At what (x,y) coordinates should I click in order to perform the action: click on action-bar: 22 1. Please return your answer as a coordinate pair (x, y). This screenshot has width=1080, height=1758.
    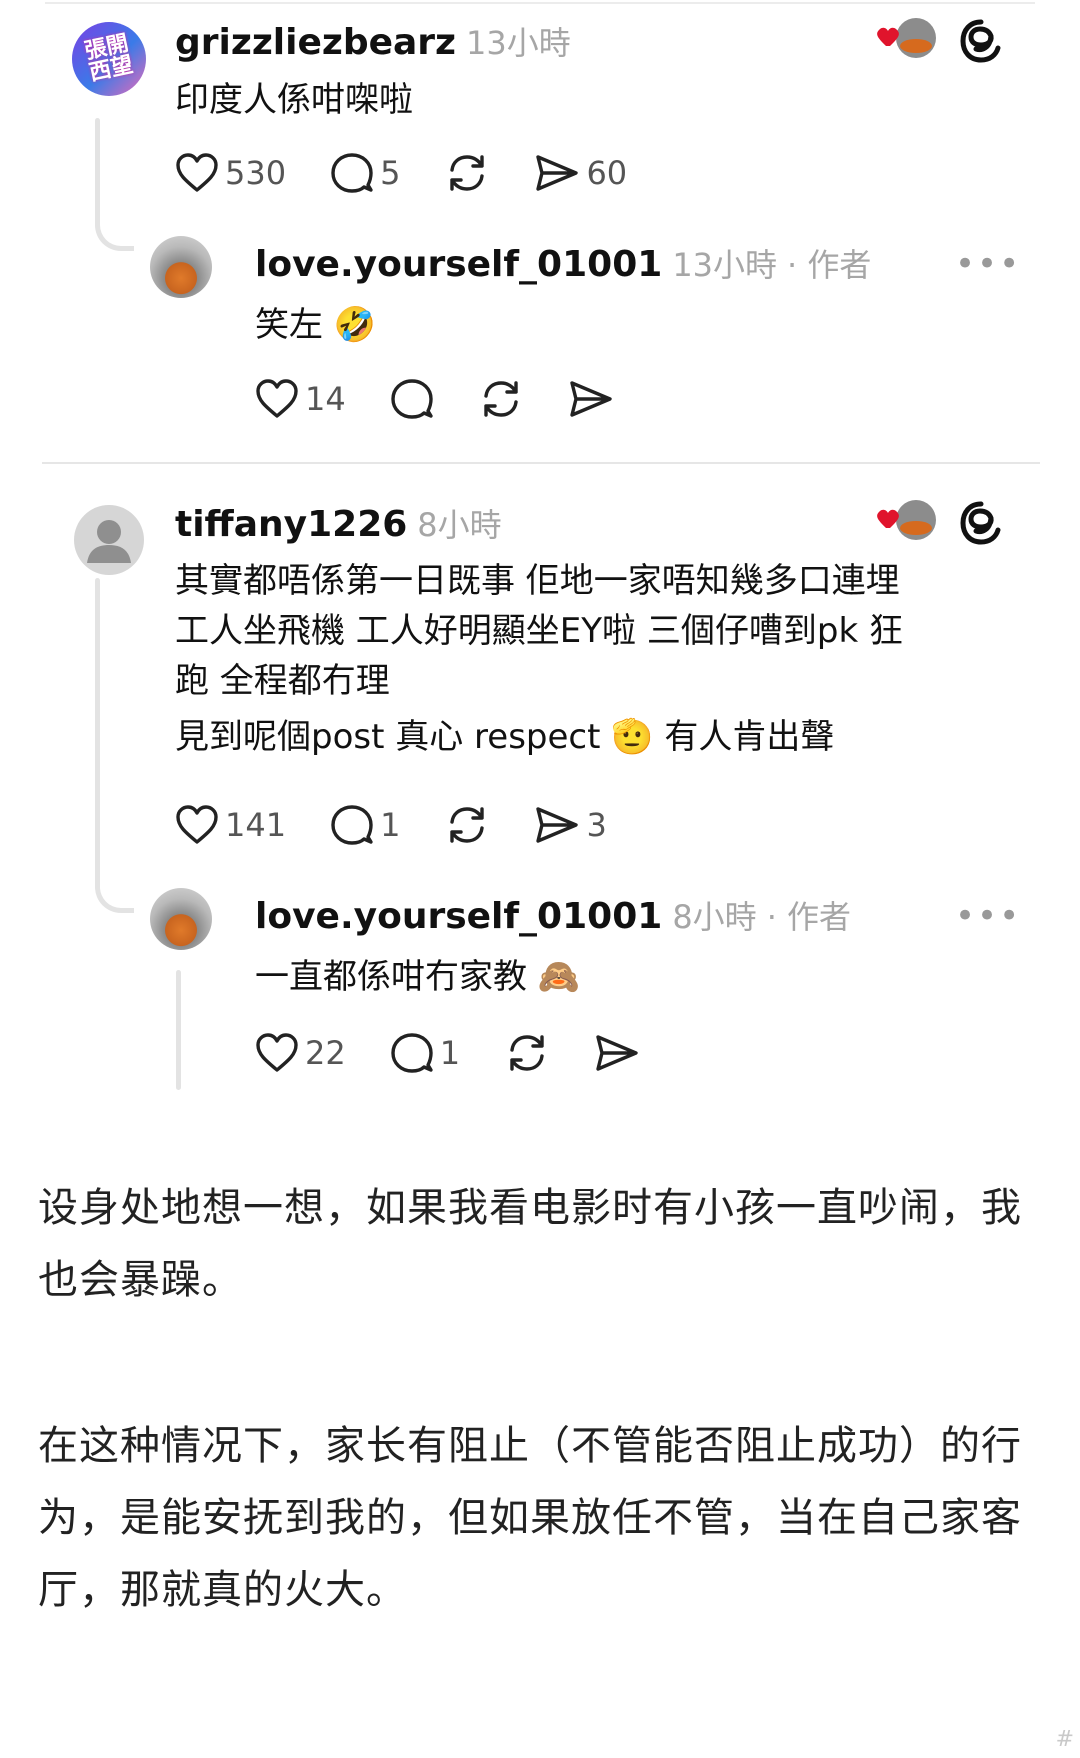
    Looking at the image, I should click on (469, 1053).